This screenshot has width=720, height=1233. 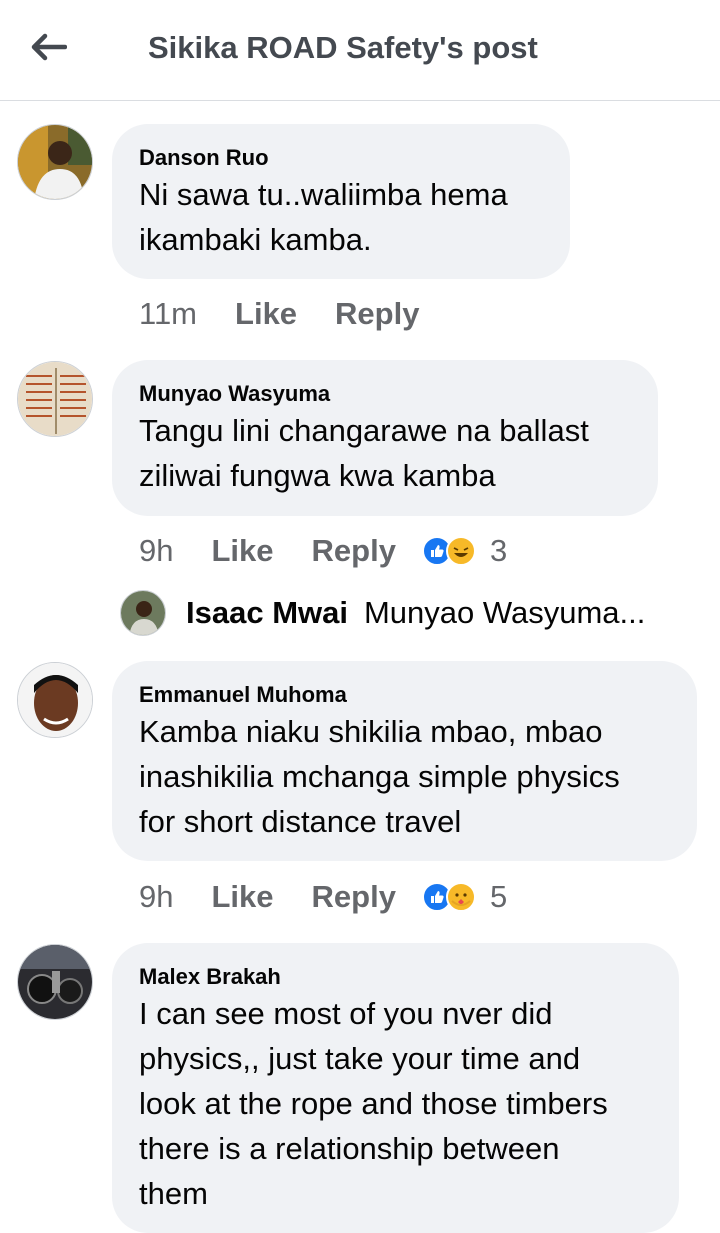 What do you see at coordinates (300, 821) in the screenshot?
I see `comment-text-line: for short distance travel` at bounding box center [300, 821].